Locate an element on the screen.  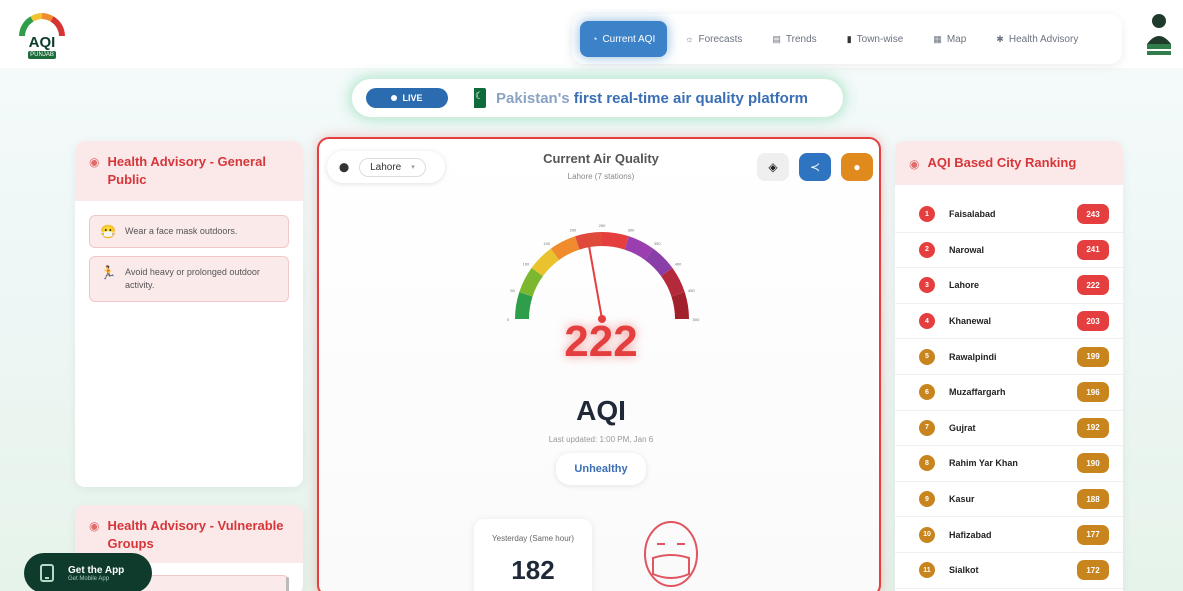
rank-aqi-badge: 177 is located at coordinates (1093, 534).